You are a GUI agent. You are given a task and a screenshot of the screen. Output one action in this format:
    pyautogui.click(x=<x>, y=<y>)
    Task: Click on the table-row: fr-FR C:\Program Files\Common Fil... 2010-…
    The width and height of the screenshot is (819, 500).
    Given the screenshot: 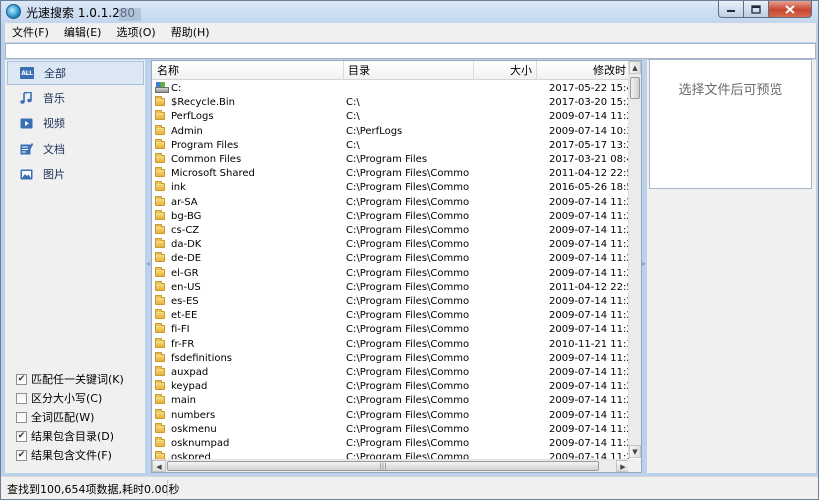 What is the action you would take?
    pyautogui.click(x=391, y=344)
    